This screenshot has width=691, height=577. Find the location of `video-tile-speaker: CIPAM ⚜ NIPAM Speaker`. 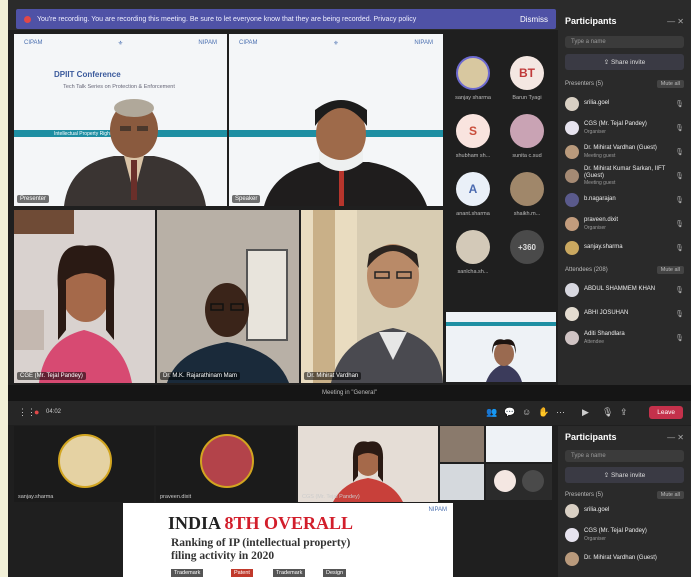

video-tile-speaker: CIPAM ⚜ NIPAM Speaker is located at coordinates (336, 120).